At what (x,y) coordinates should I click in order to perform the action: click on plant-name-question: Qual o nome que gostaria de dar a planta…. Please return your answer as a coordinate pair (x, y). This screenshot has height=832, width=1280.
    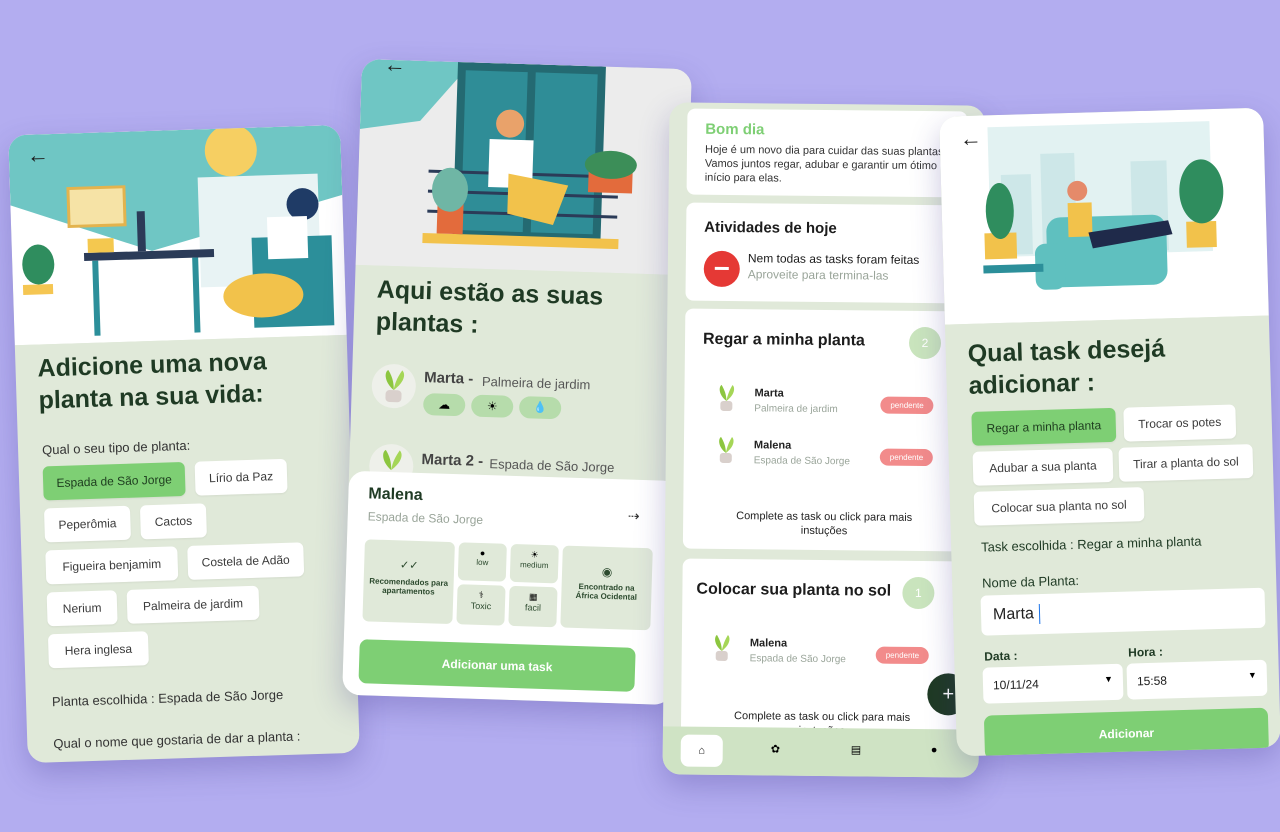
    Looking at the image, I should click on (177, 740).